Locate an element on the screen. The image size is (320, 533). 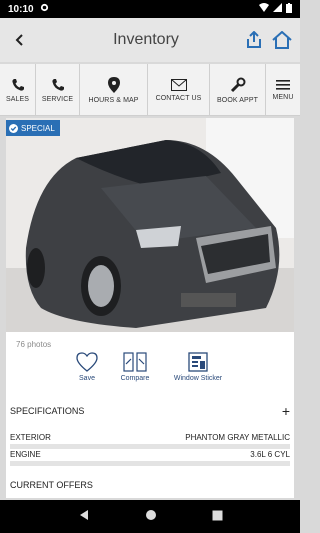
share-icon is located at coordinates (254, 39).